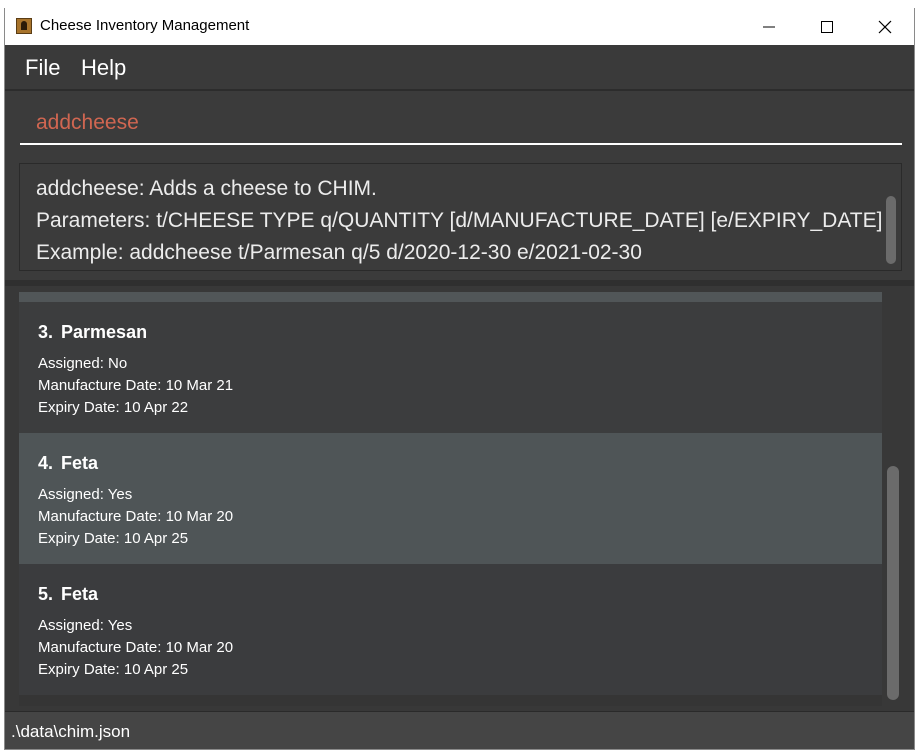 The image size is (921, 750). I want to click on cheese-index: 4., so click(46, 463).